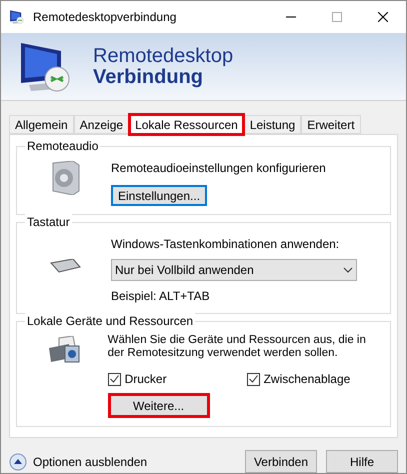  I want to click on footer-button: Verbinden, so click(281, 461).